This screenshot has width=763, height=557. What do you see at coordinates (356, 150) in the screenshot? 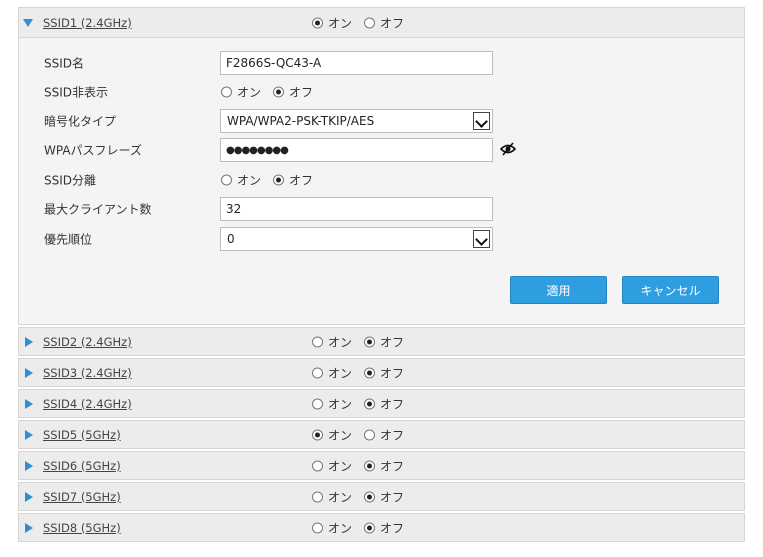
I see `passphrase-input` at bounding box center [356, 150].